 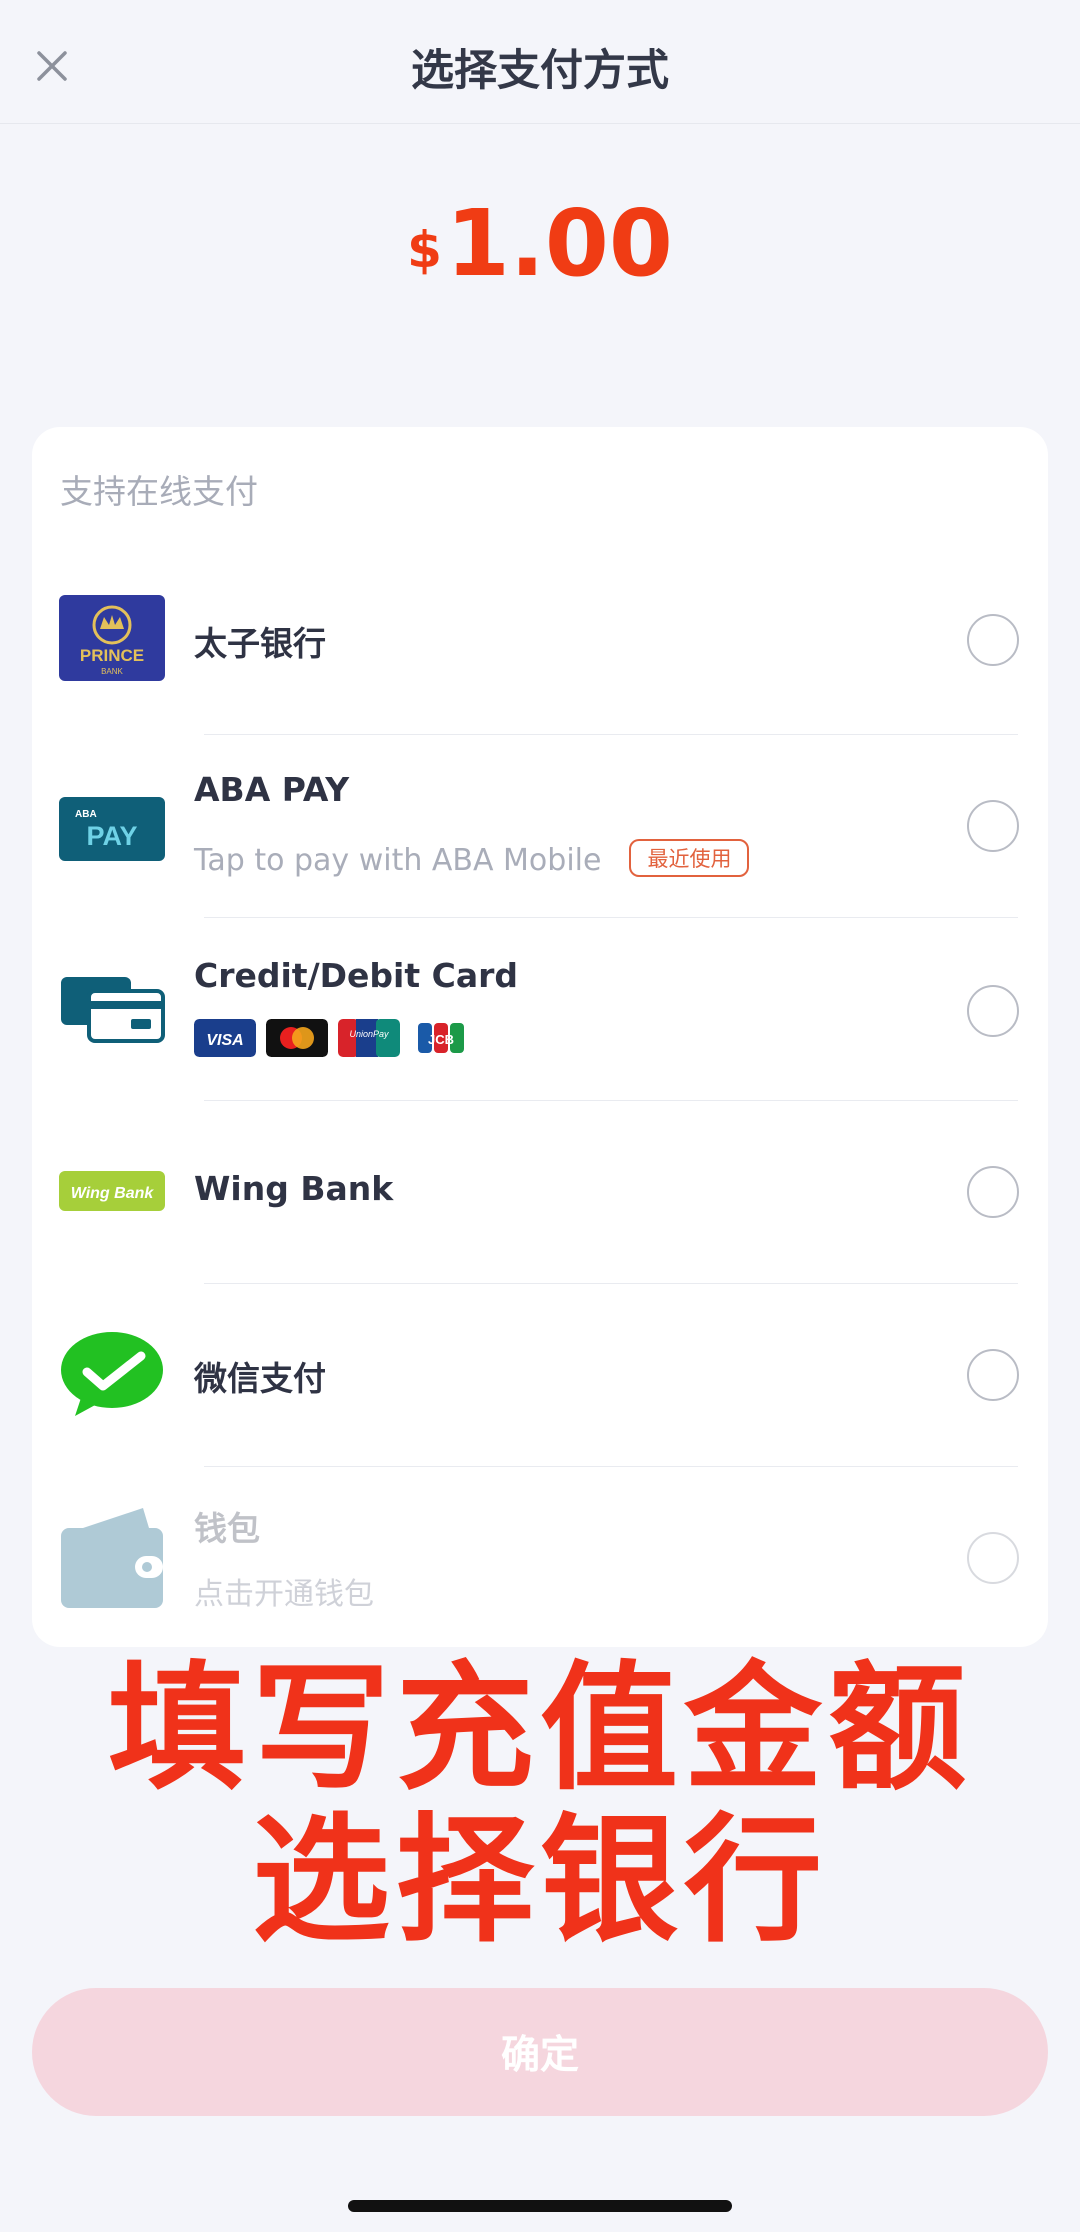 I want to click on home-indicator, so click(x=540, y=2206).